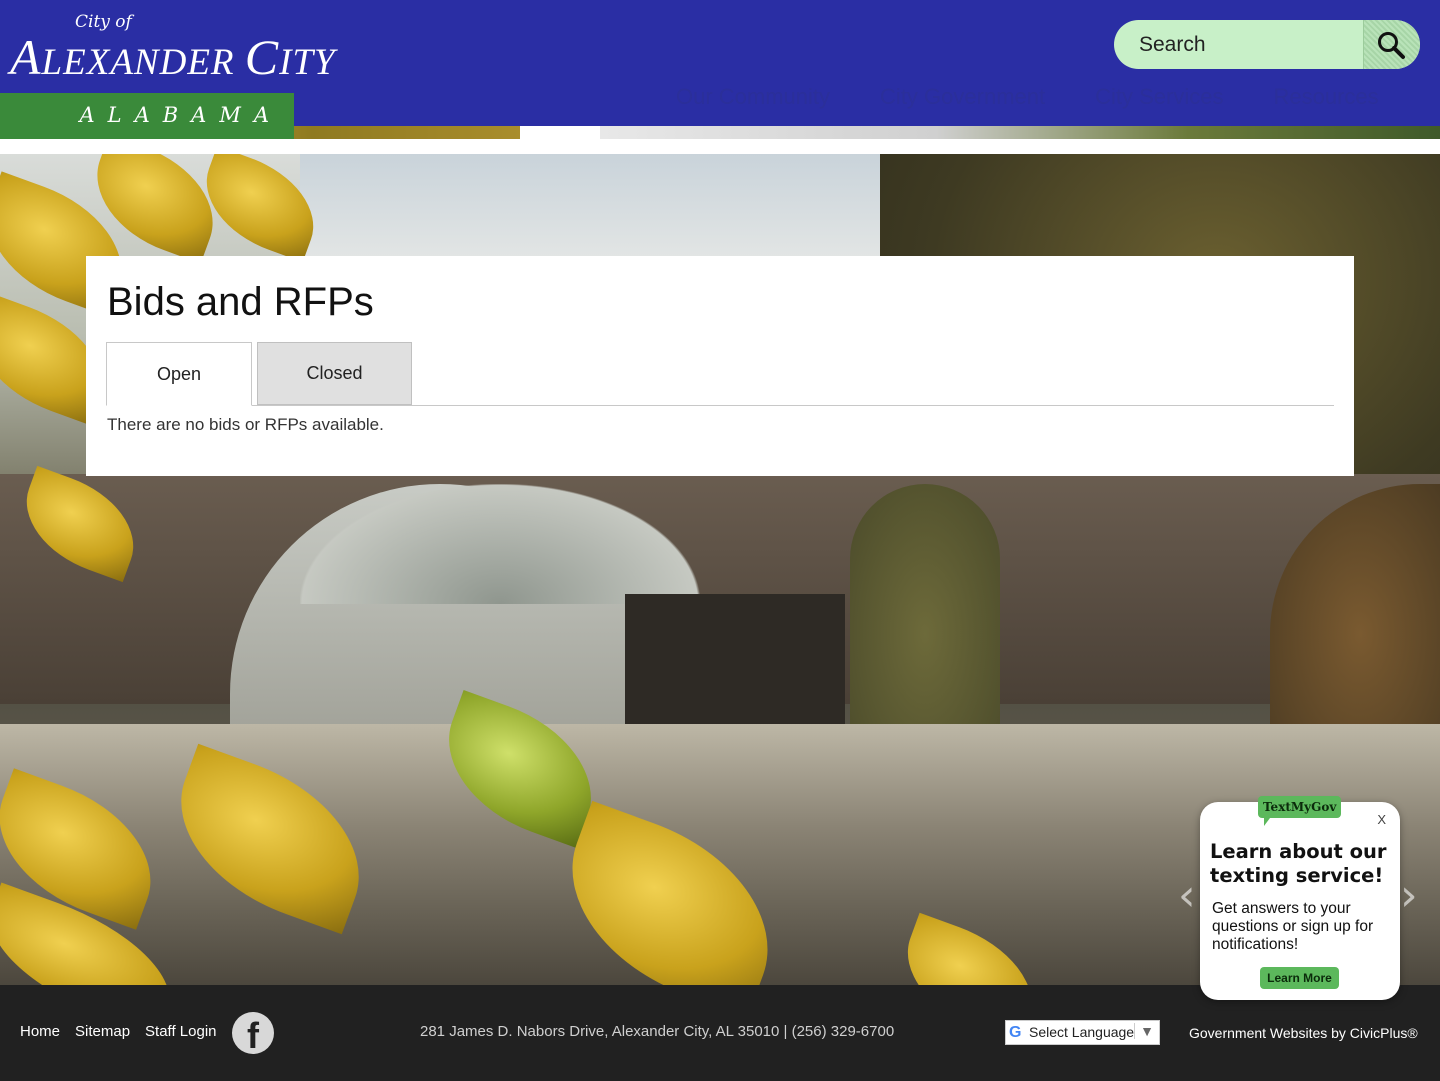 The image size is (1440, 1081). What do you see at coordinates (500, 544) in the screenshot?
I see `hero-hills` at bounding box center [500, 544].